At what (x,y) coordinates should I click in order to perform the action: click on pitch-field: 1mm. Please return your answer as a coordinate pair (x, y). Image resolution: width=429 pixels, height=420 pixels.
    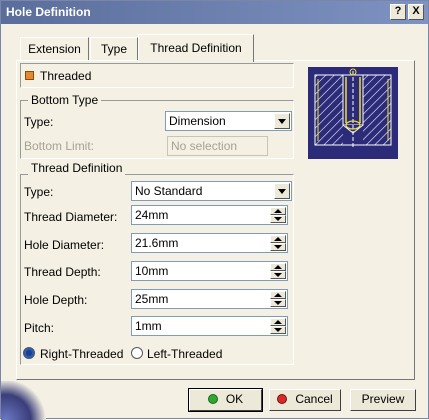
    Looking at the image, I should click on (209, 326).